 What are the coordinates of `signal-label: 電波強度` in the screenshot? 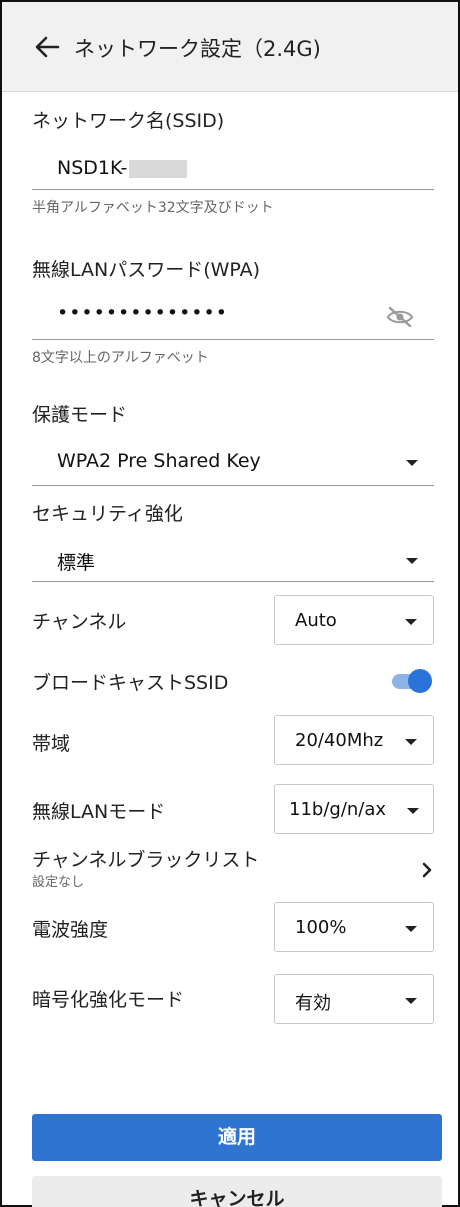 It's located at (70, 930).